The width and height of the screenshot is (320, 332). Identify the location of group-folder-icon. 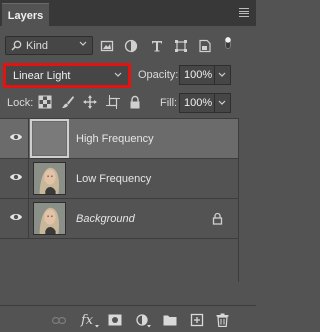
(170, 320).